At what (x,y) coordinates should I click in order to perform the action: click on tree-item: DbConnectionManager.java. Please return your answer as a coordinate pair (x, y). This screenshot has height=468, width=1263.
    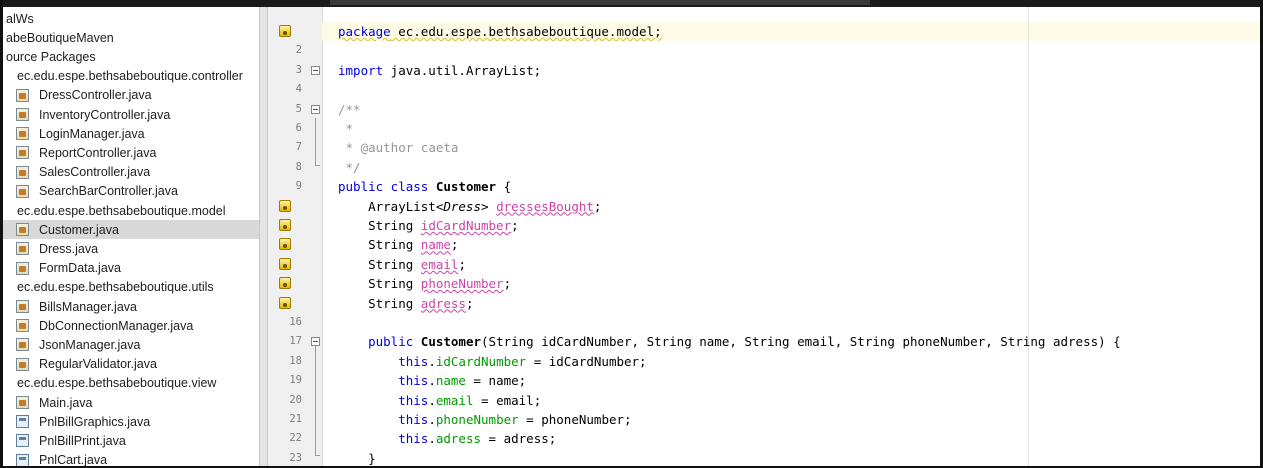
    Looking at the image, I should click on (131, 325).